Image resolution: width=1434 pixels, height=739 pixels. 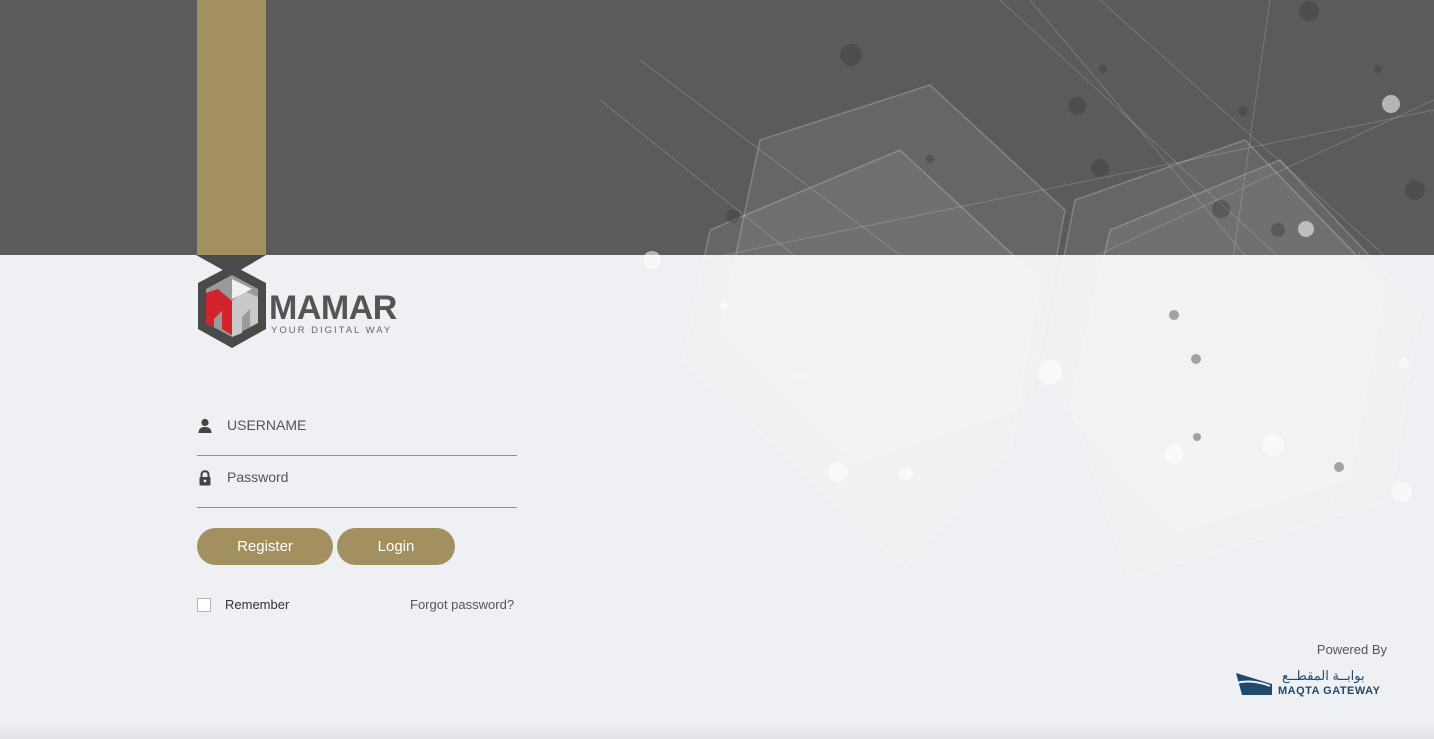 I want to click on partner-name-arabic: بوابــة المقطــع, so click(x=1323, y=675).